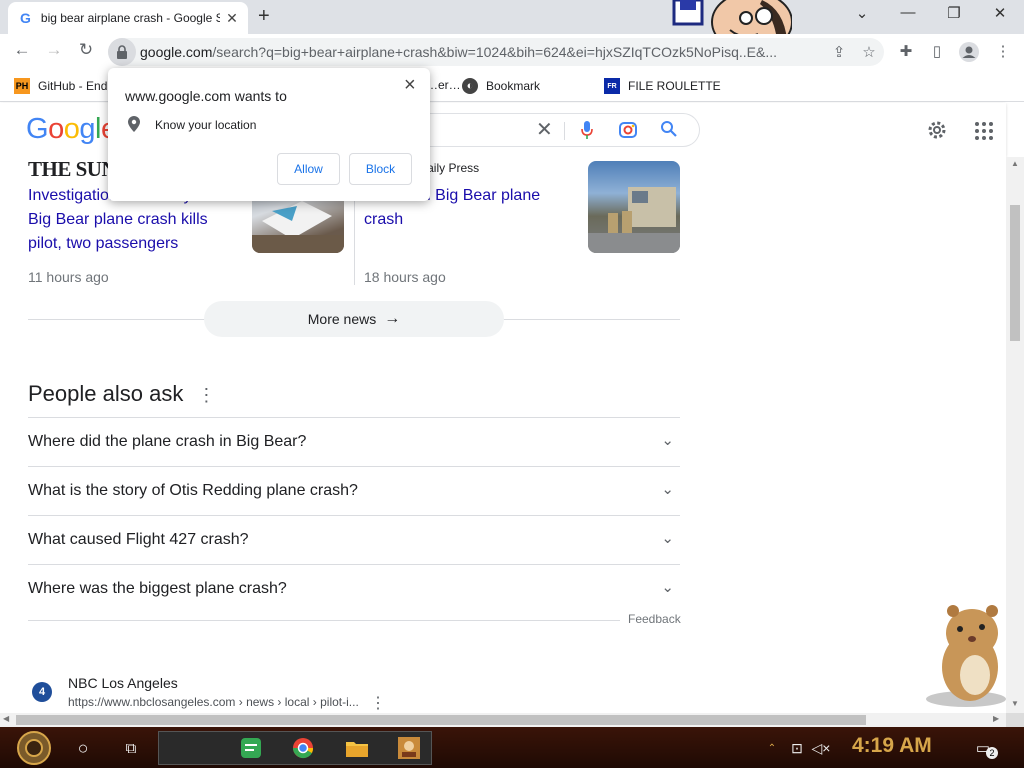  What do you see at coordinates (1015, 163) in the screenshot?
I see `scroll-up-icon: ▲` at bounding box center [1015, 163].